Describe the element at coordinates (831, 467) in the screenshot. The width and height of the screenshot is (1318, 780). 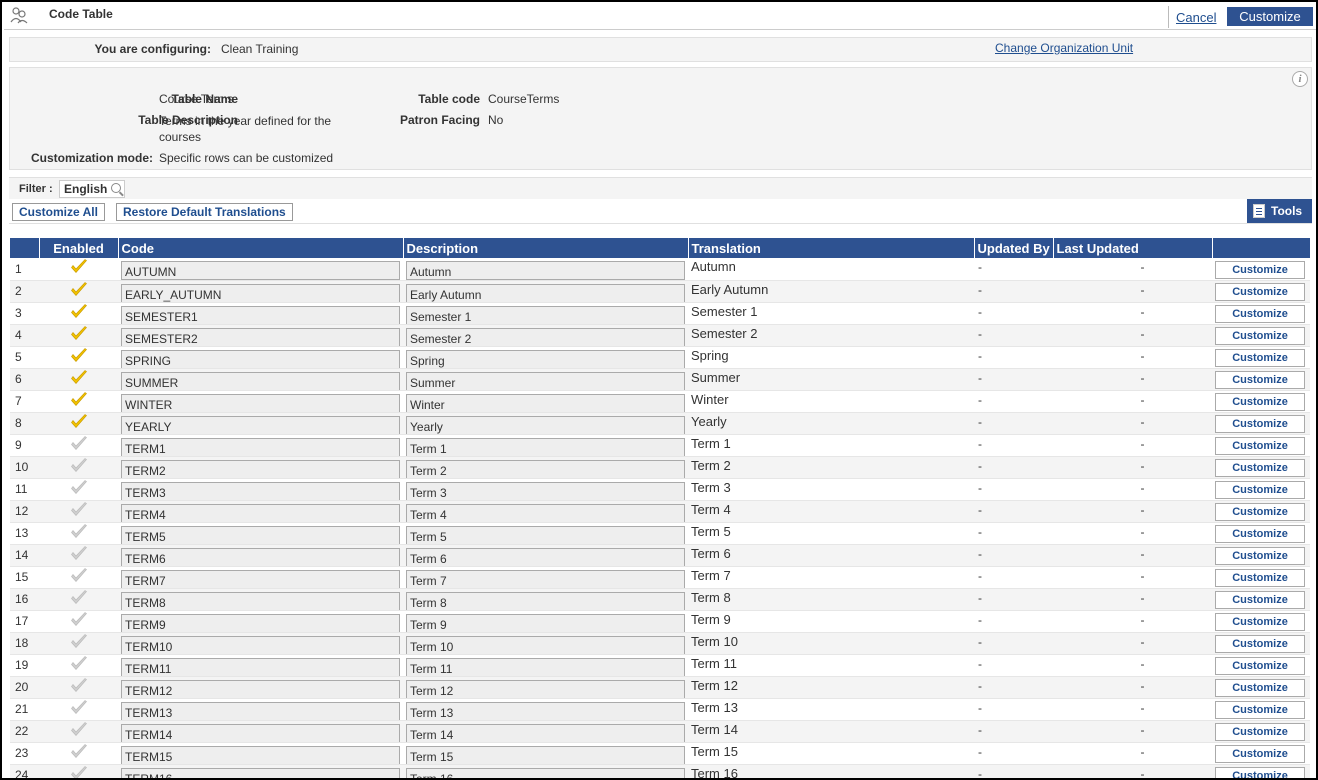
I see `row-translation: Term 2` at that location.